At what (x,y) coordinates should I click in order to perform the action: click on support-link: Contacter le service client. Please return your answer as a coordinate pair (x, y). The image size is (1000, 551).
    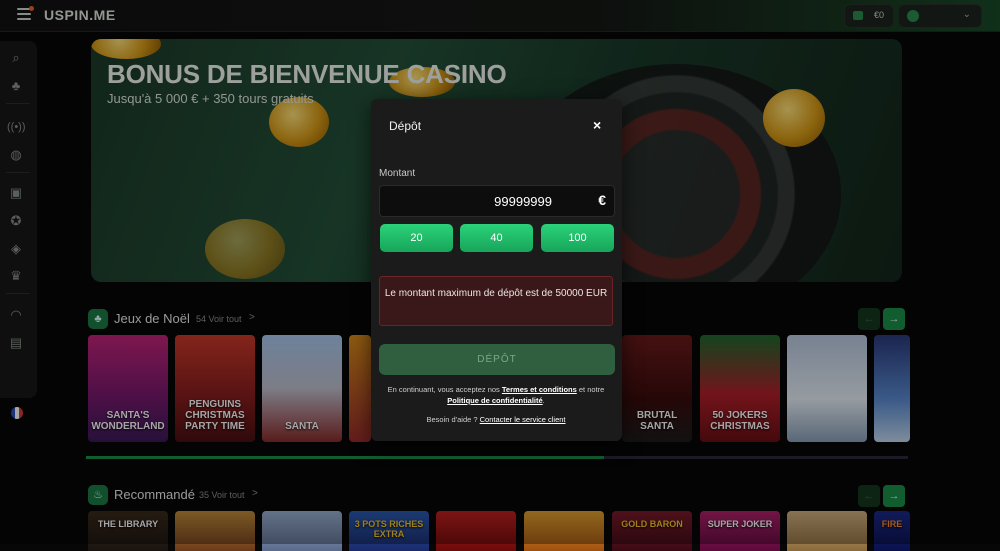
    Looking at the image, I should click on (523, 419).